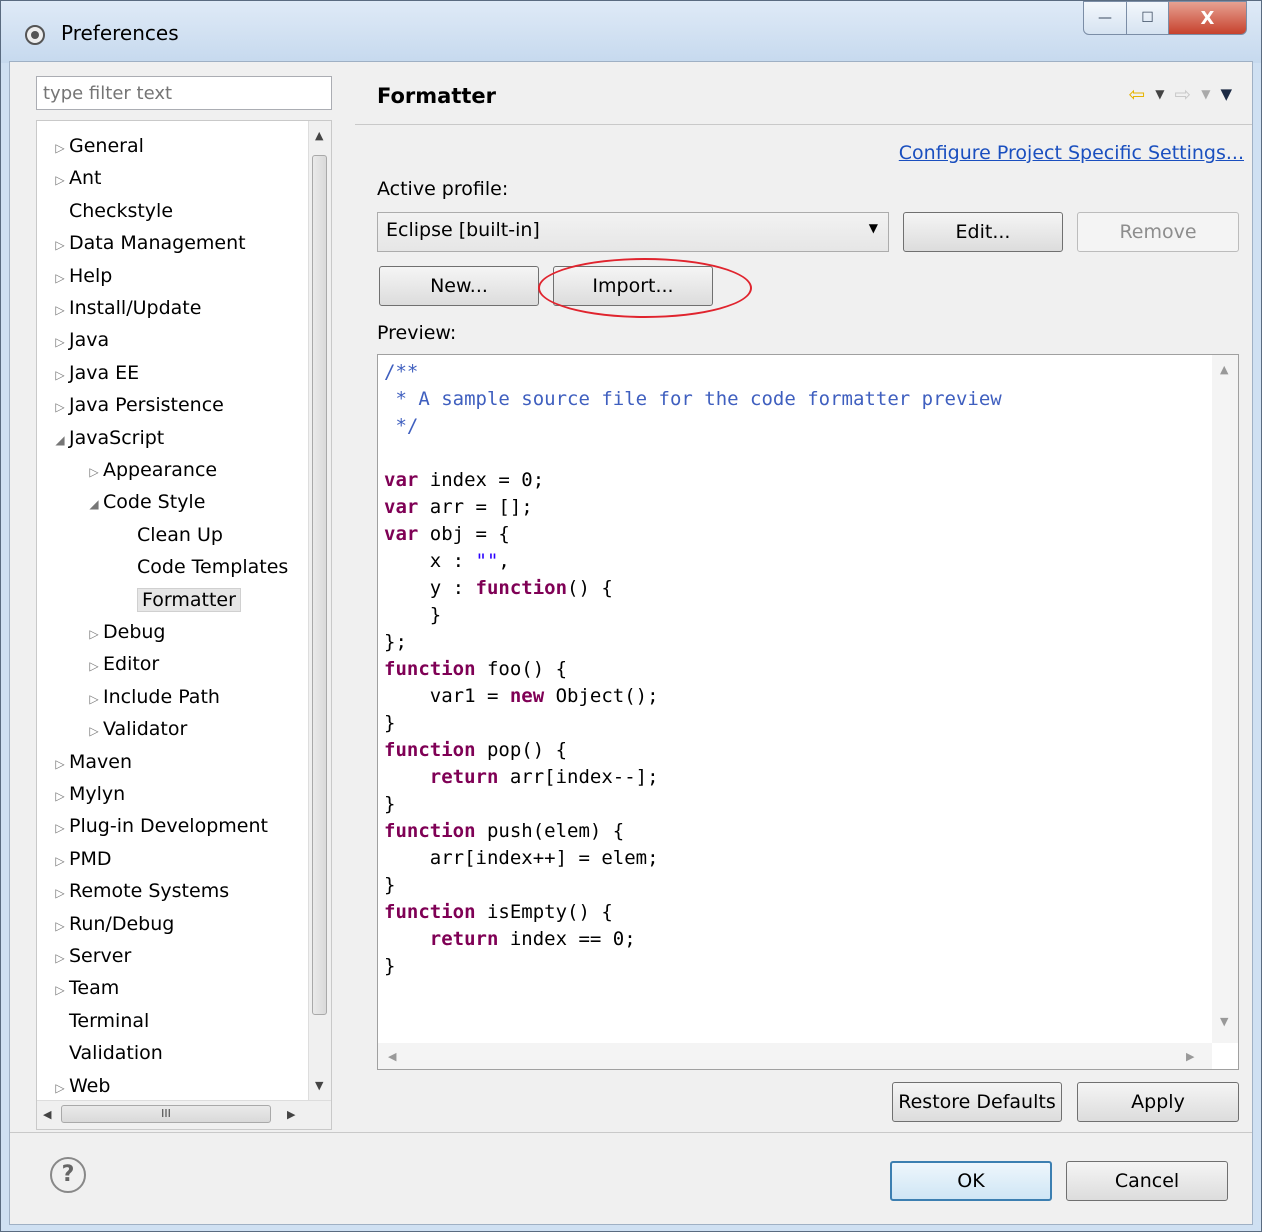 The height and width of the screenshot is (1232, 1262). I want to click on tree-item-label: Java Persistence, so click(146, 405).